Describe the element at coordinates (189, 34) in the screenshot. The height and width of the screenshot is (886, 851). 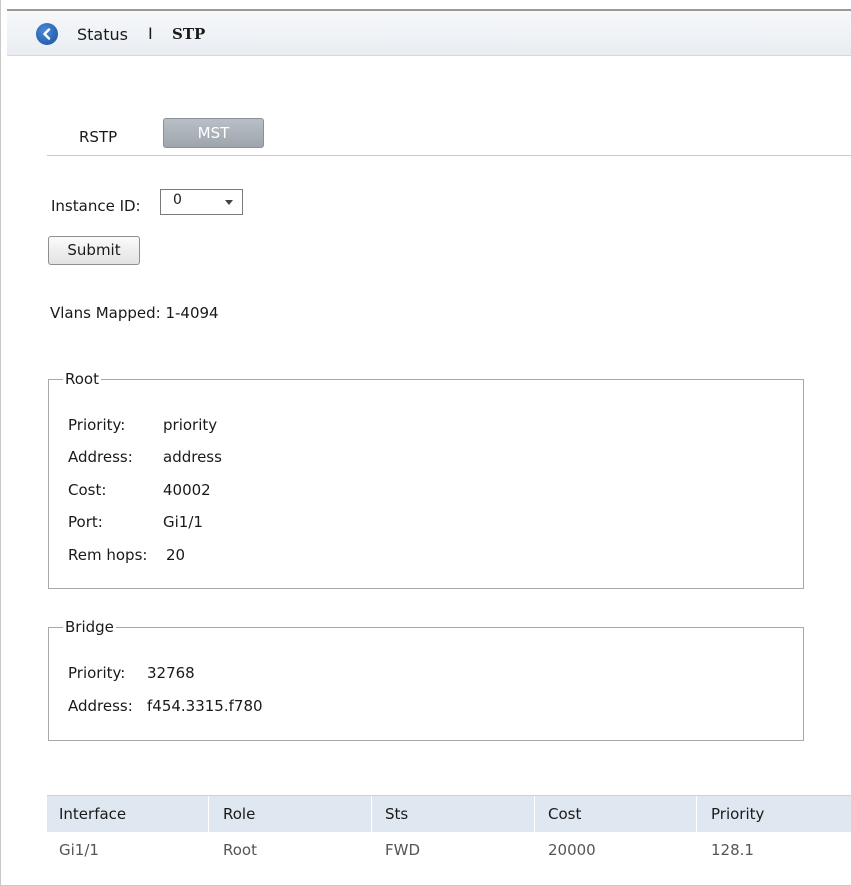
I see `breadcrumb-current: STP` at that location.